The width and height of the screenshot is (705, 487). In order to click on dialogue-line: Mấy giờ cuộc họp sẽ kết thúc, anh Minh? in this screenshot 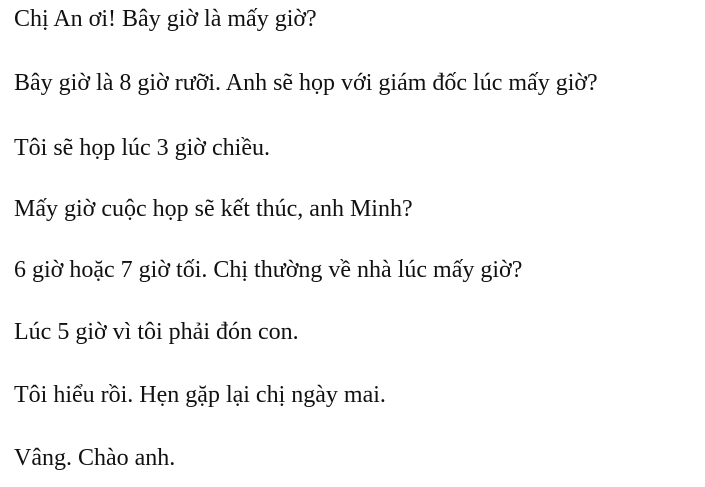, I will do `click(213, 209)`.